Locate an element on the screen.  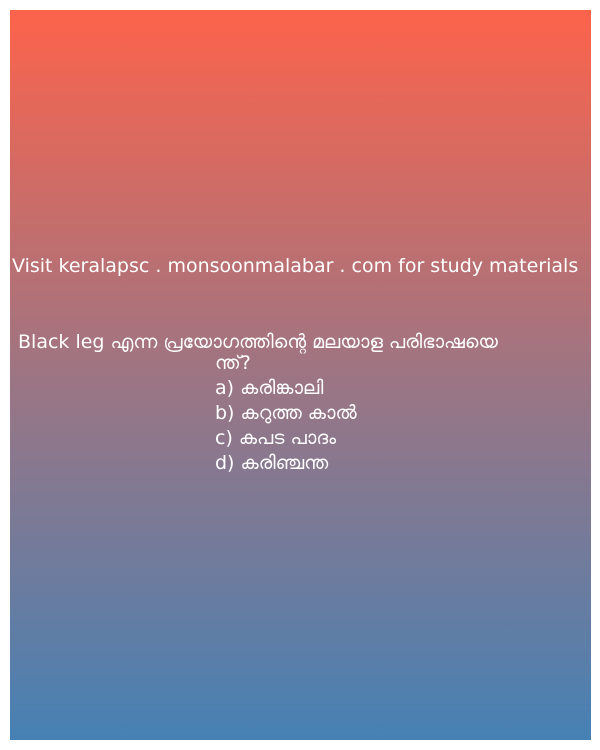
option-b: b) കറുത്ത കാൽ is located at coordinates (286, 413).